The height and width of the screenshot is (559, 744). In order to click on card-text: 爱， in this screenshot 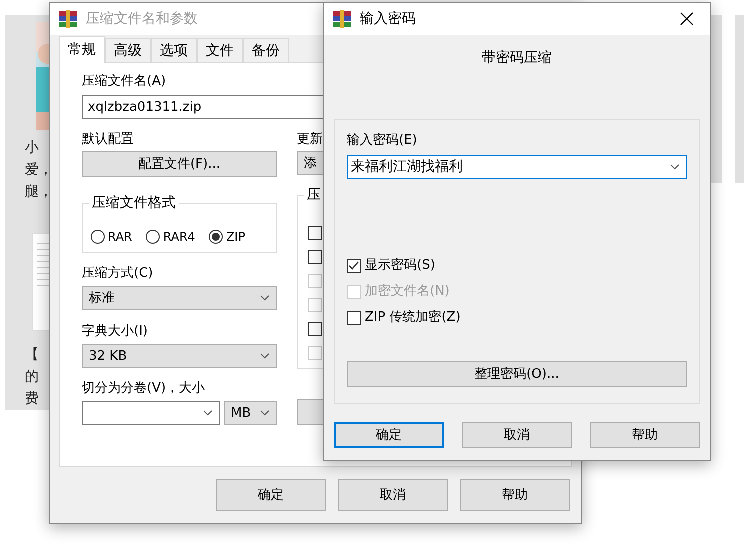, I will do `click(39, 170)`.